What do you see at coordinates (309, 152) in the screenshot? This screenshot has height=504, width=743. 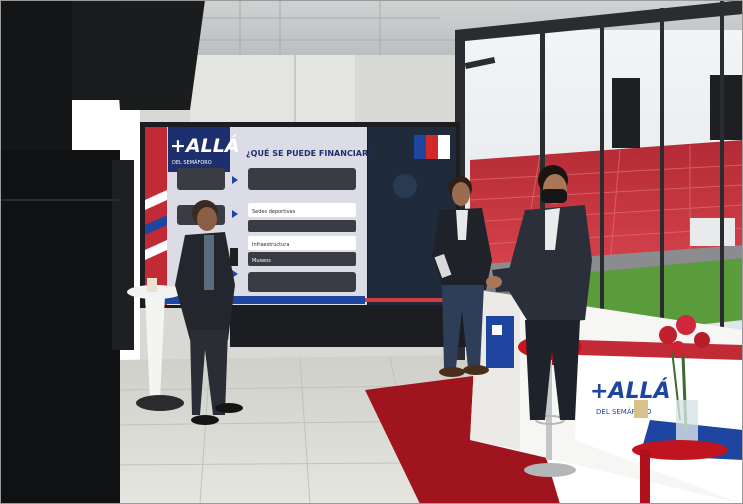 I see `screen-headline: ¿QUÉ SE PUEDE FINANCIAR?` at bounding box center [309, 152].